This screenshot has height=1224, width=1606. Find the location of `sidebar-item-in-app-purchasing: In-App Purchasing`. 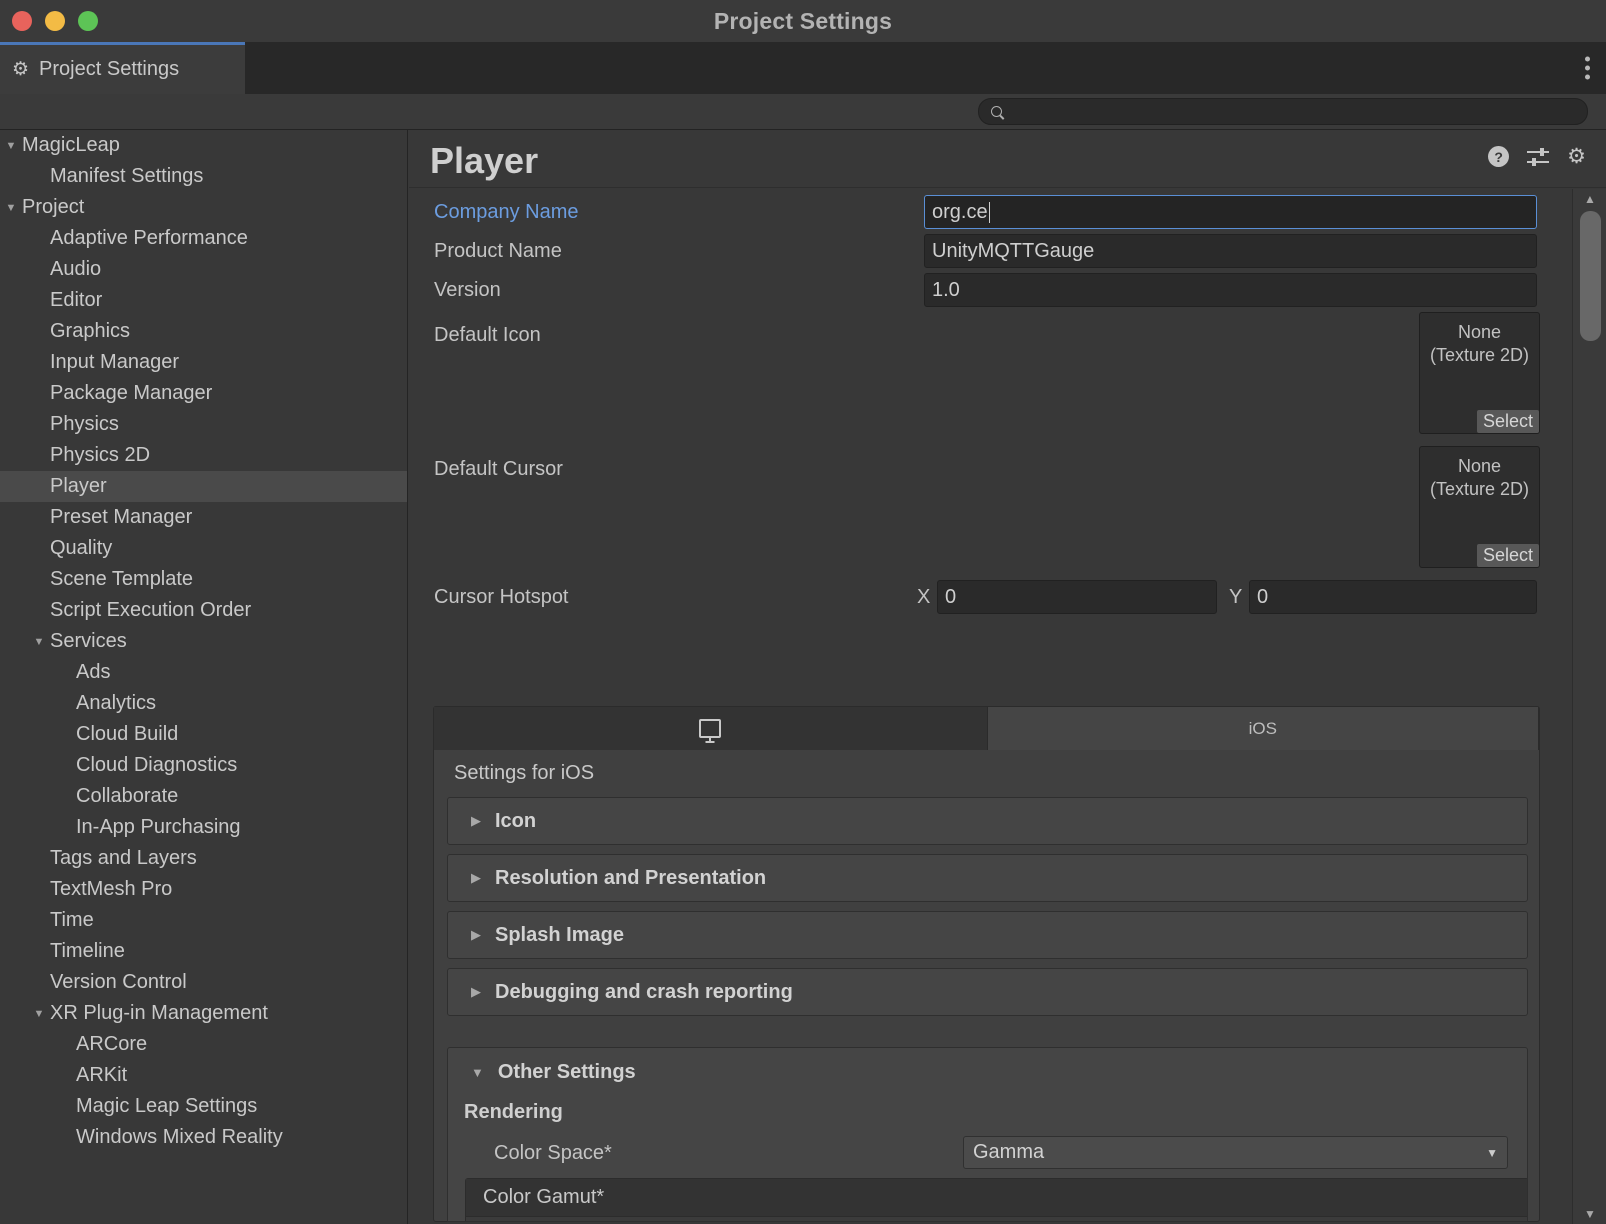

sidebar-item-in-app-purchasing: In-App Purchasing is located at coordinates (203, 827).